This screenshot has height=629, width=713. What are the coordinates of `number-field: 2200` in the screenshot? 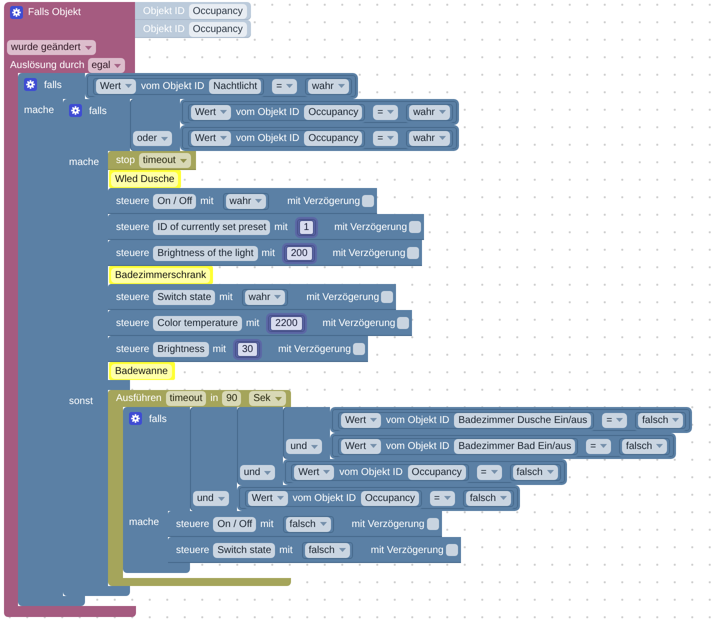 It's located at (286, 323).